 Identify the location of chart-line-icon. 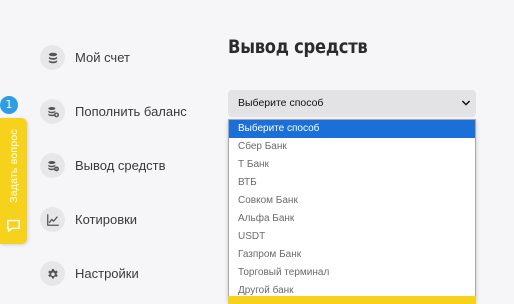
(52, 219).